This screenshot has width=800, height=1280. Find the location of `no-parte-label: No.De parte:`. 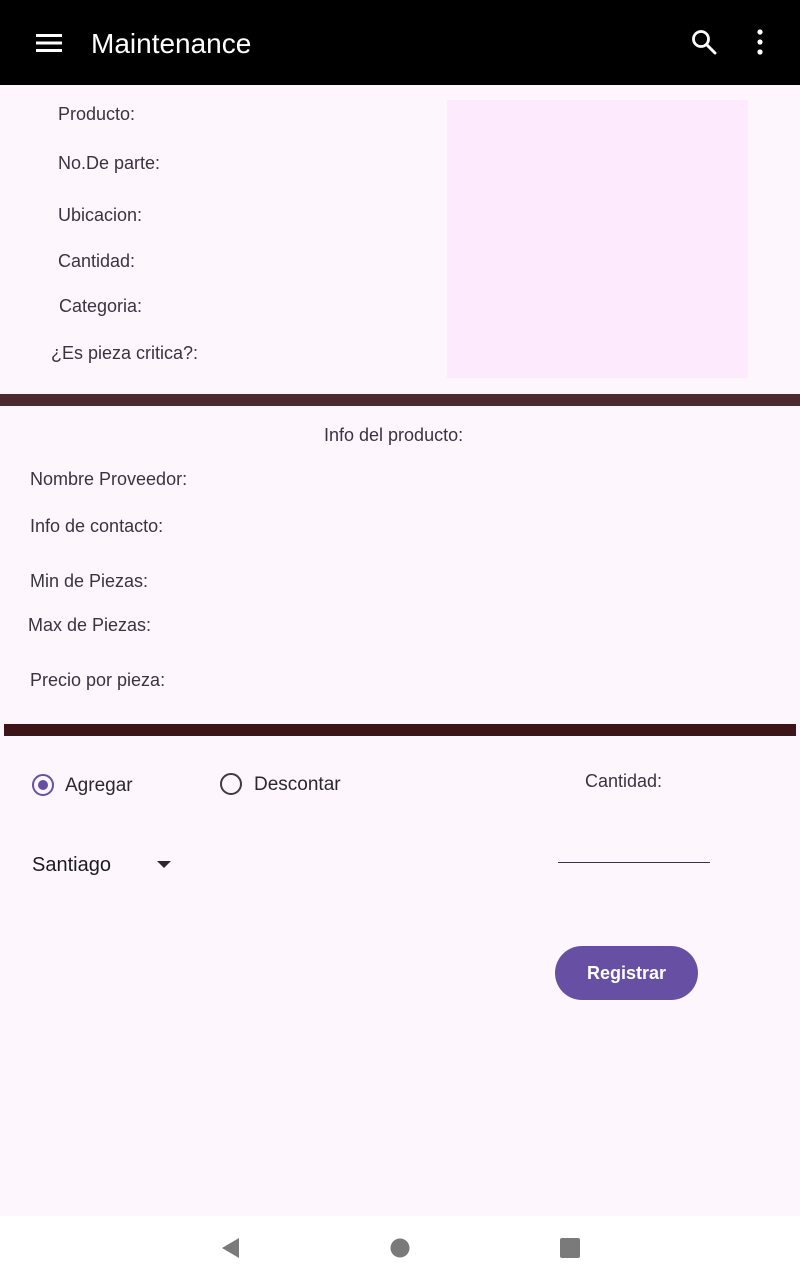

no-parte-label: No.De parte: is located at coordinates (109, 163).